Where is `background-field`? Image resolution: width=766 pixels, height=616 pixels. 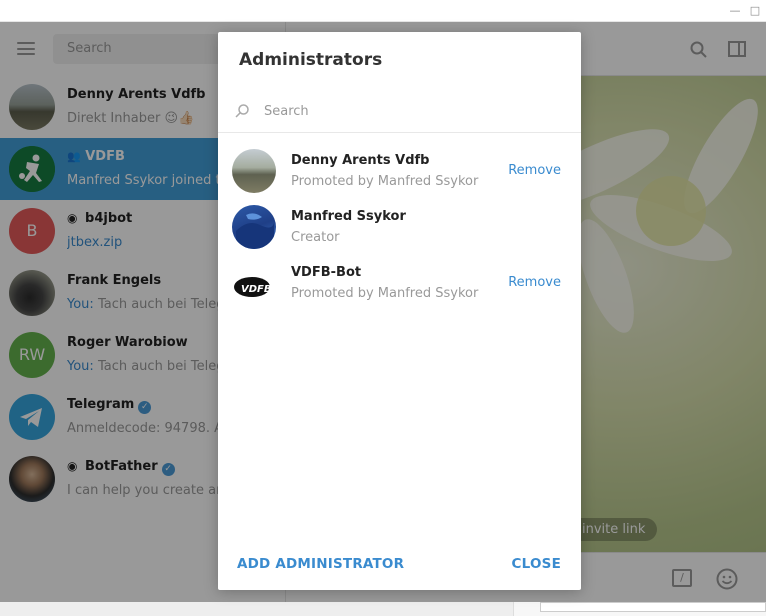
background-field is located at coordinates (653, 607).